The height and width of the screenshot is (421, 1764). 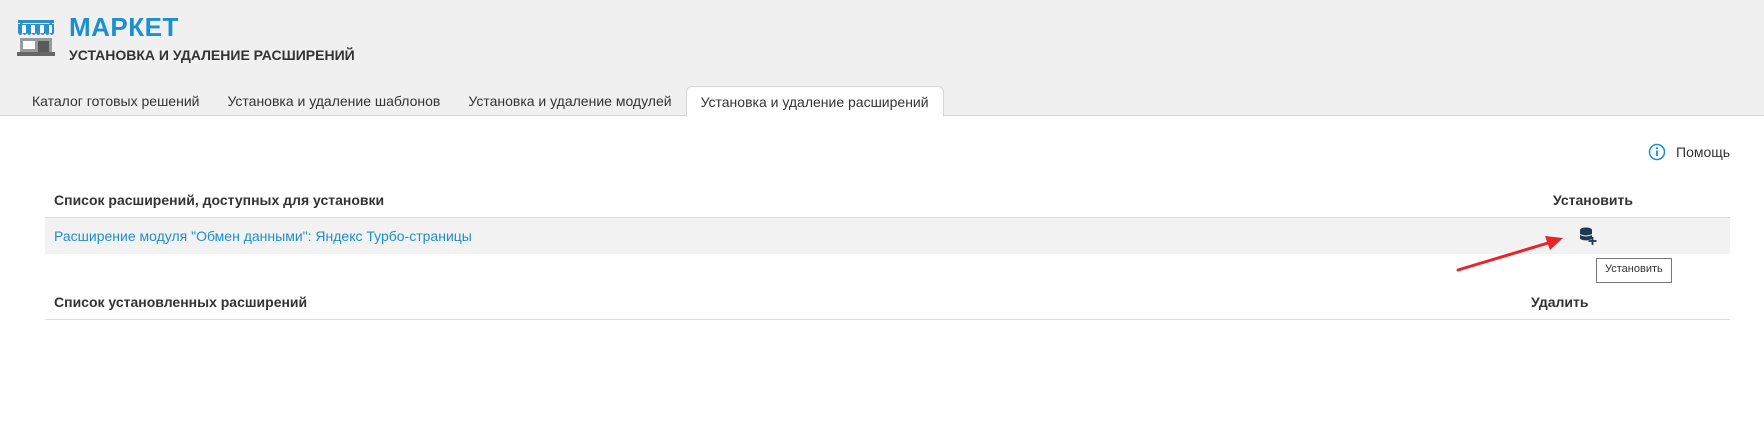 I want to click on delete-column-header: Удалить, so click(x=1560, y=302).